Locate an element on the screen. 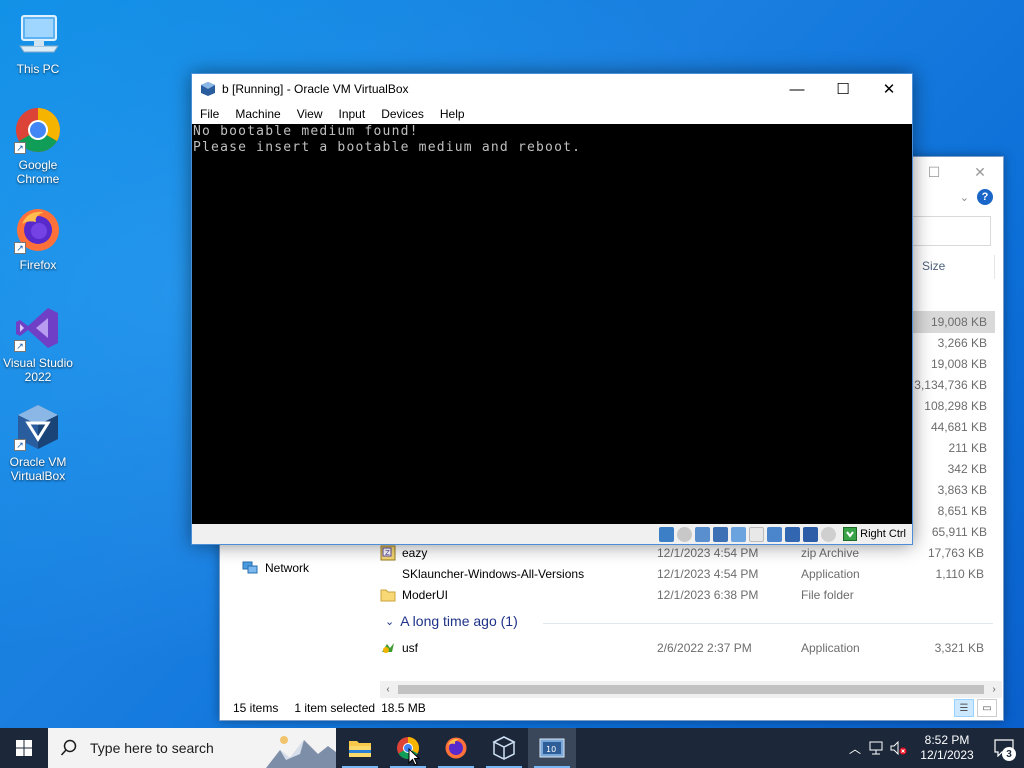  column-header-size: Size is located at coordinates (957, 266).